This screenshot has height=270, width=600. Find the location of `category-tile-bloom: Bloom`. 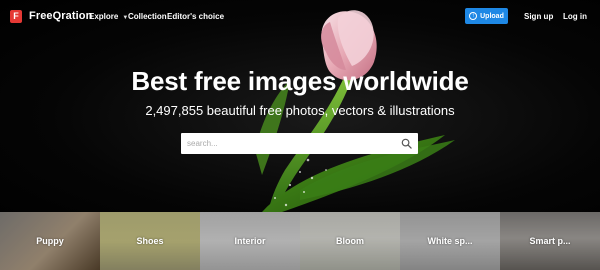

category-tile-bloom: Bloom is located at coordinates (350, 241).